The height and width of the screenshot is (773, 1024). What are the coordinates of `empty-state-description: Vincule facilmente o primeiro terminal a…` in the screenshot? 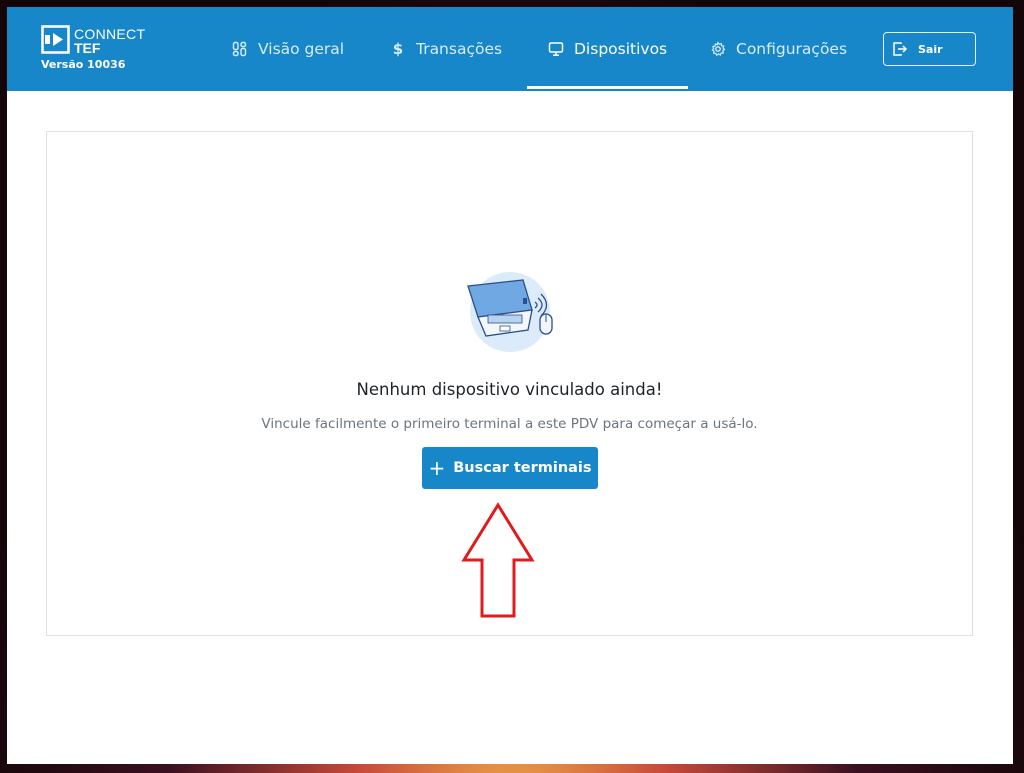 It's located at (509, 424).